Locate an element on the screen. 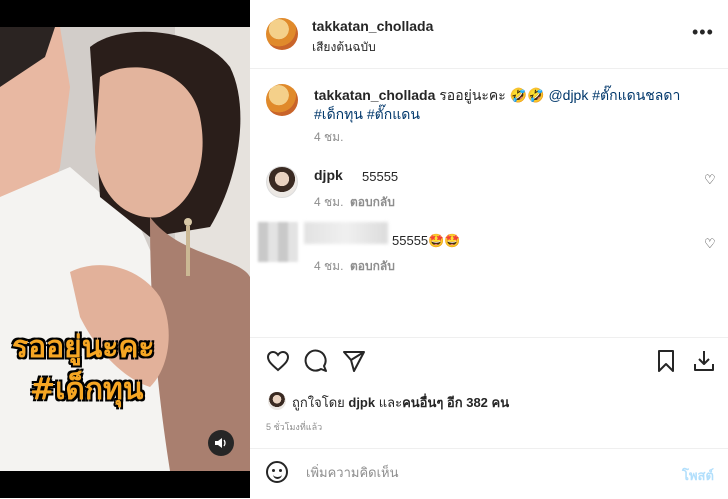  likes-middle: และ is located at coordinates (390, 402).